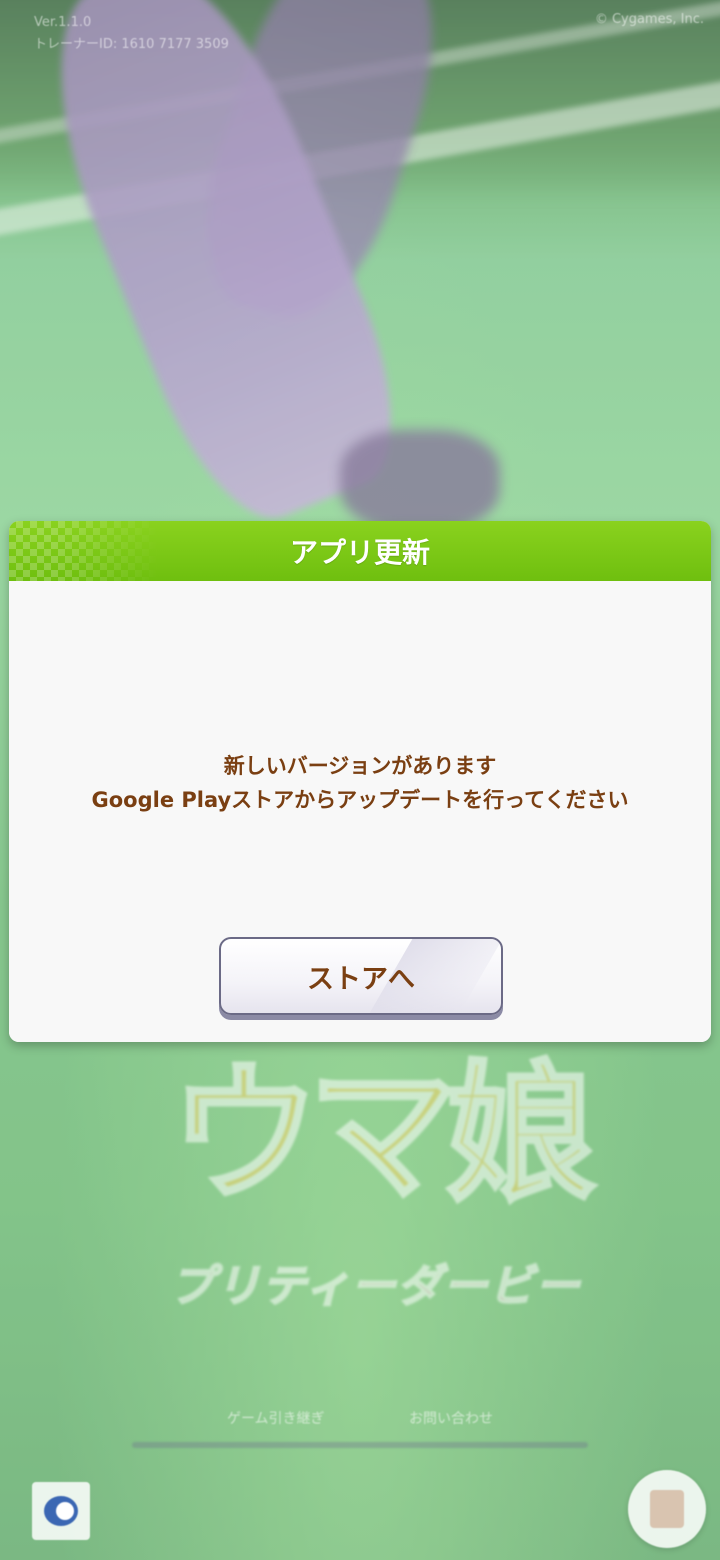  I want to click on store-button: ストアへ, so click(361, 976).